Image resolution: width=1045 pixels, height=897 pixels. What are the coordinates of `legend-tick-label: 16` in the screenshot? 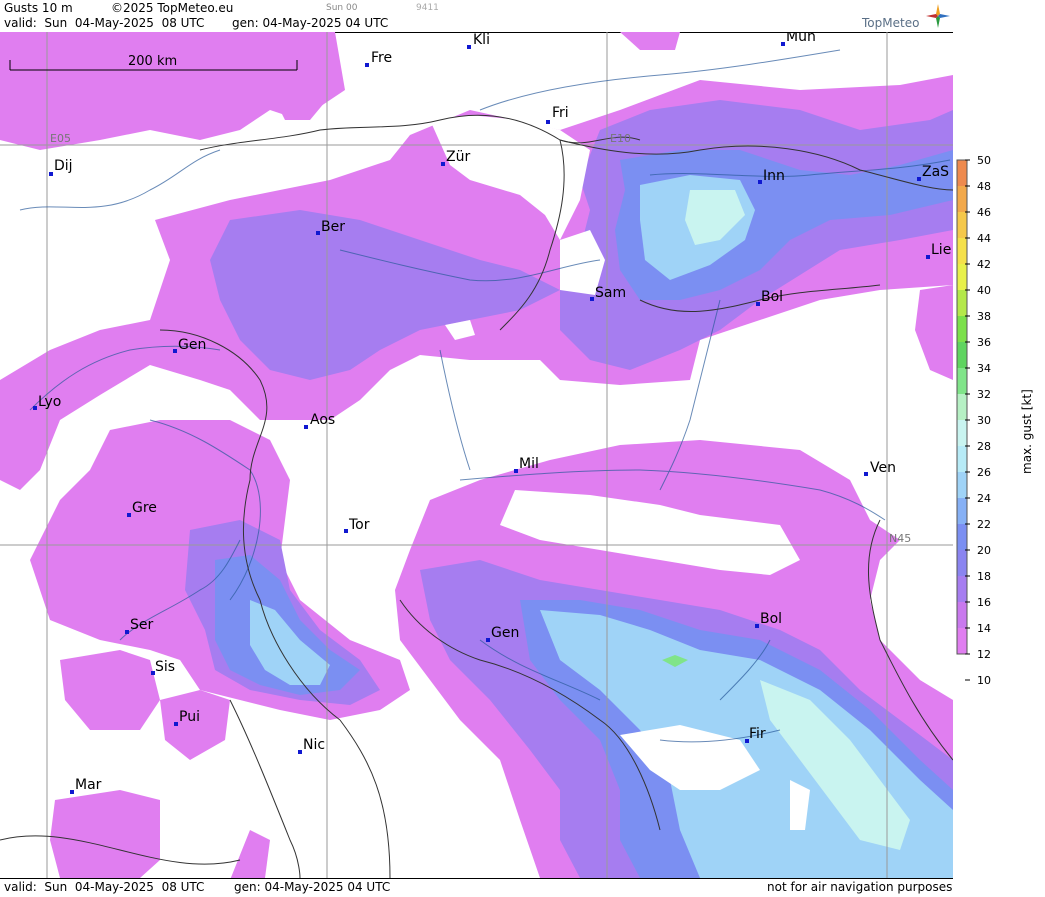 It's located at (984, 602).